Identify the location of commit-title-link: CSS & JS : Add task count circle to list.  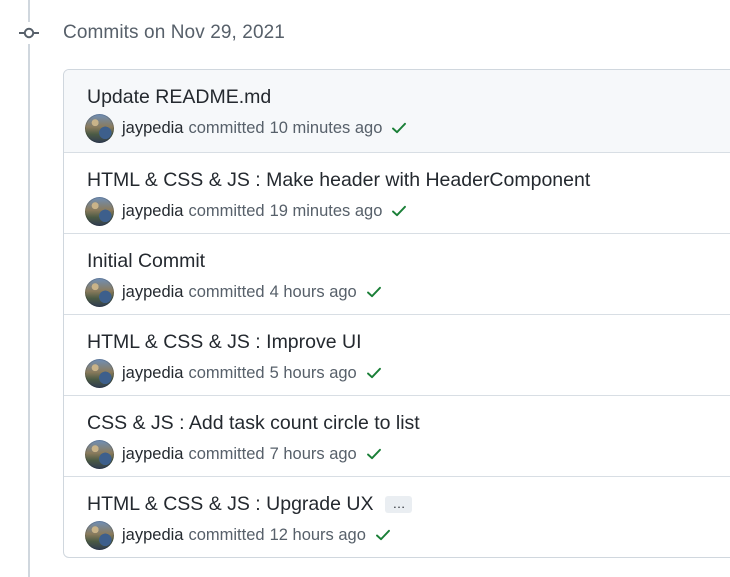
(253, 423).